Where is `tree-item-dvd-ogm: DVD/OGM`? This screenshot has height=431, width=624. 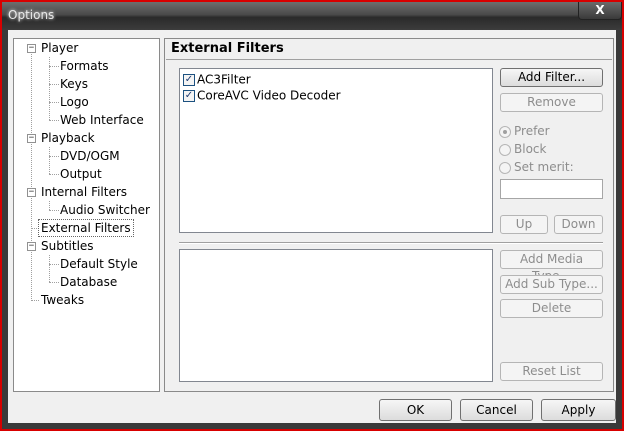
tree-item-dvd-ogm: DVD/OGM is located at coordinates (90, 156).